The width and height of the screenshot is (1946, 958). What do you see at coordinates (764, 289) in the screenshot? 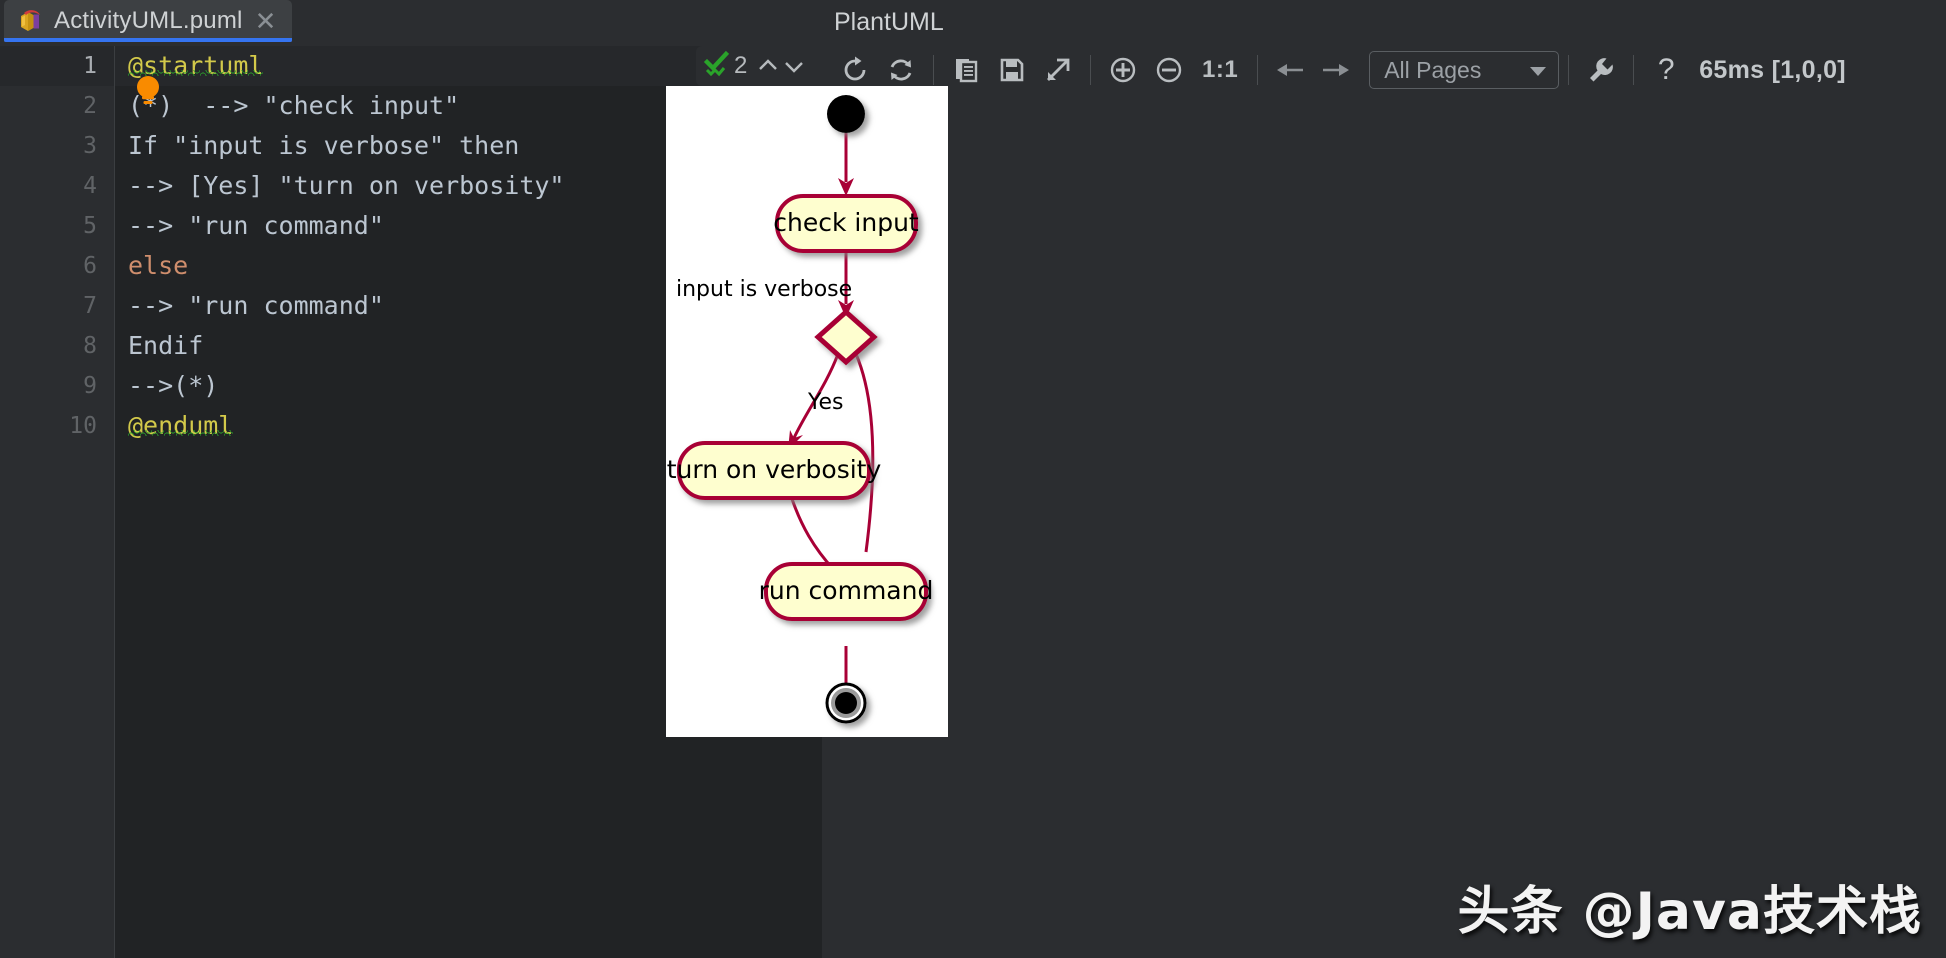
I see `condition-label: input is verbose` at bounding box center [764, 289].